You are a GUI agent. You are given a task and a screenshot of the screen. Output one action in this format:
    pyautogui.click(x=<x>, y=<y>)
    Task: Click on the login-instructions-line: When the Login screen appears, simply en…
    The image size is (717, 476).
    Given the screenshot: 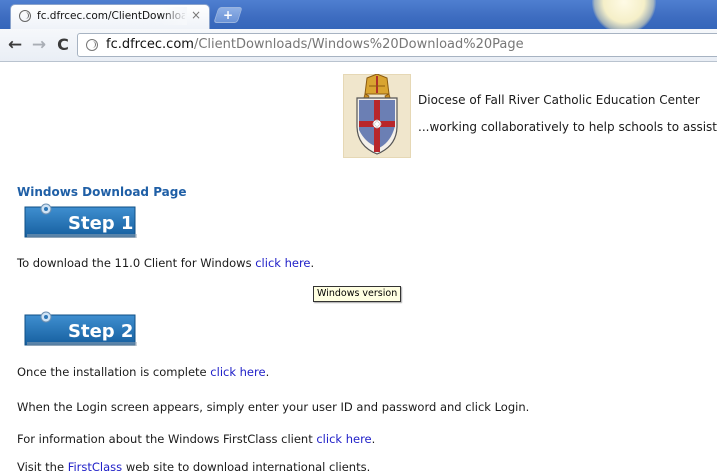 What is the action you would take?
    pyautogui.click(x=273, y=407)
    